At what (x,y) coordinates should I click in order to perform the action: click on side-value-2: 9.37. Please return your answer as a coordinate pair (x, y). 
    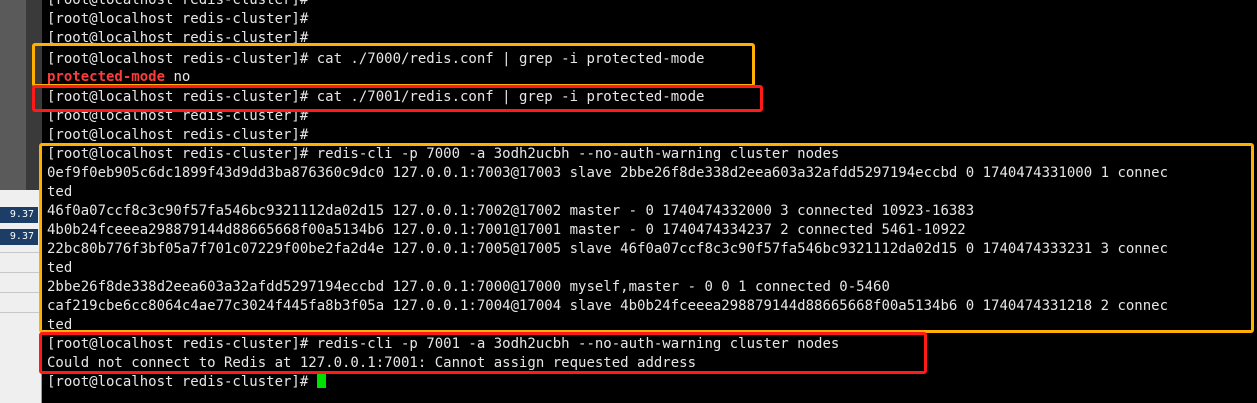
    Looking at the image, I should click on (19, 237).